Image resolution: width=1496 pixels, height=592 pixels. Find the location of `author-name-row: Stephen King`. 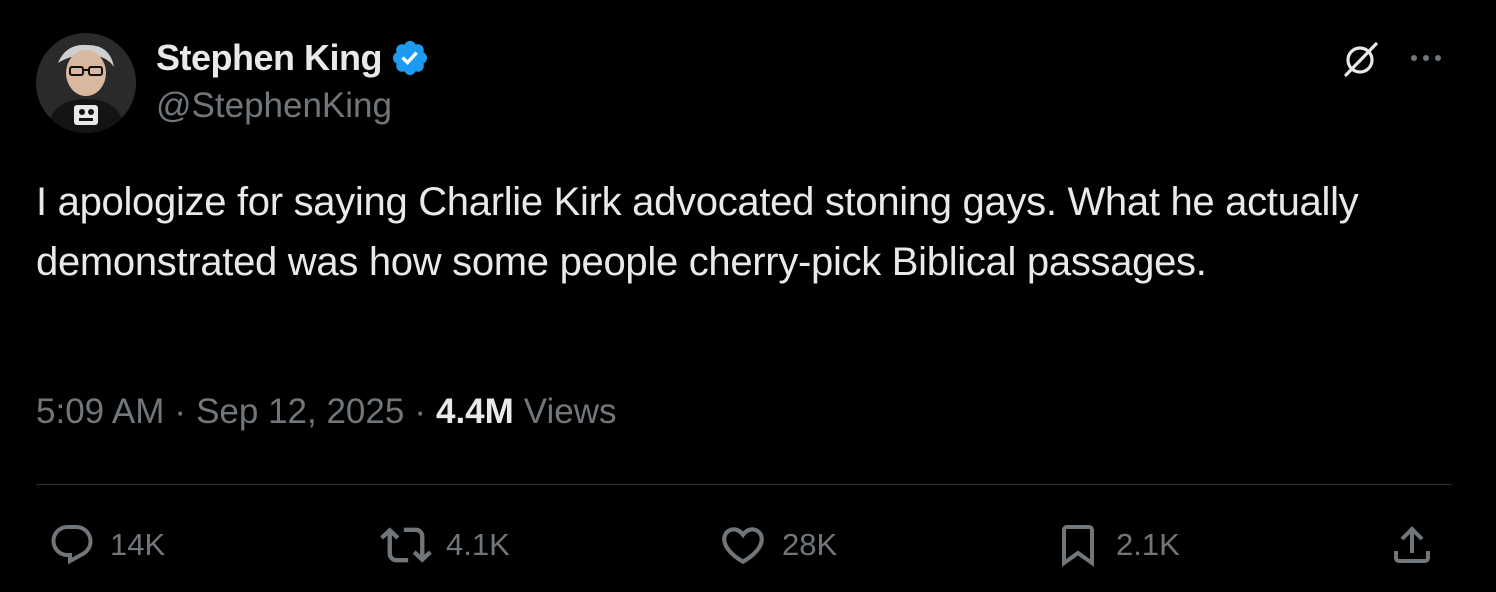

author-name-row: Stephen King is located at coordinates (293, 58).